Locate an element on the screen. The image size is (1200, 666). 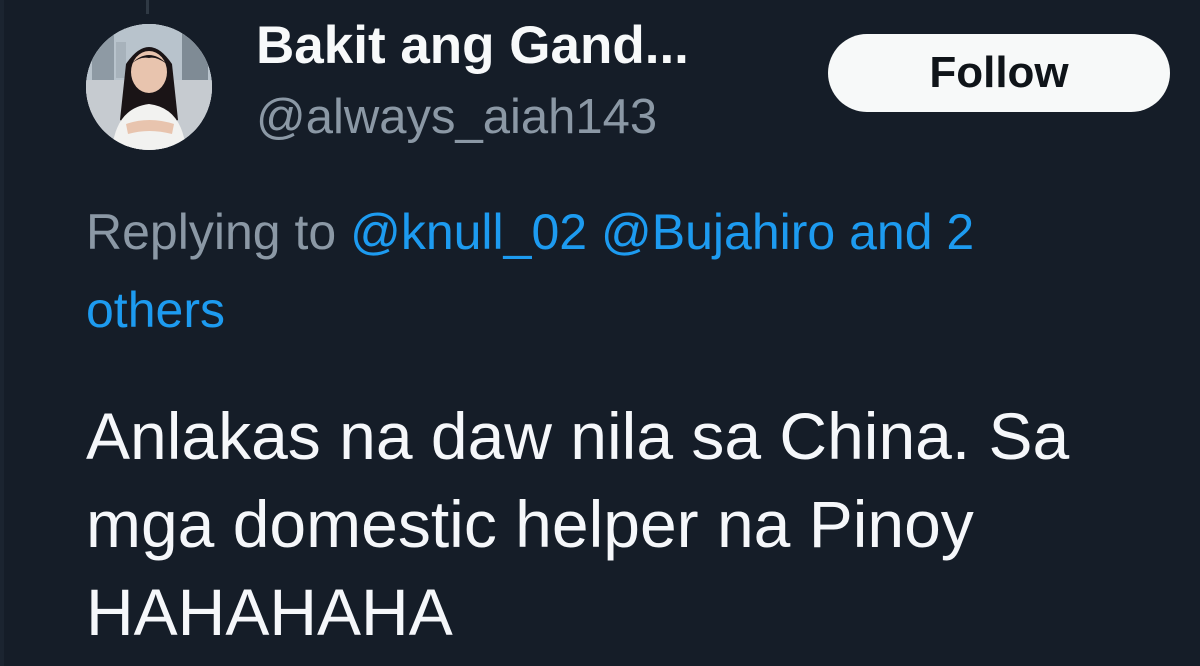
avatar is located at coordinates (149, 87).